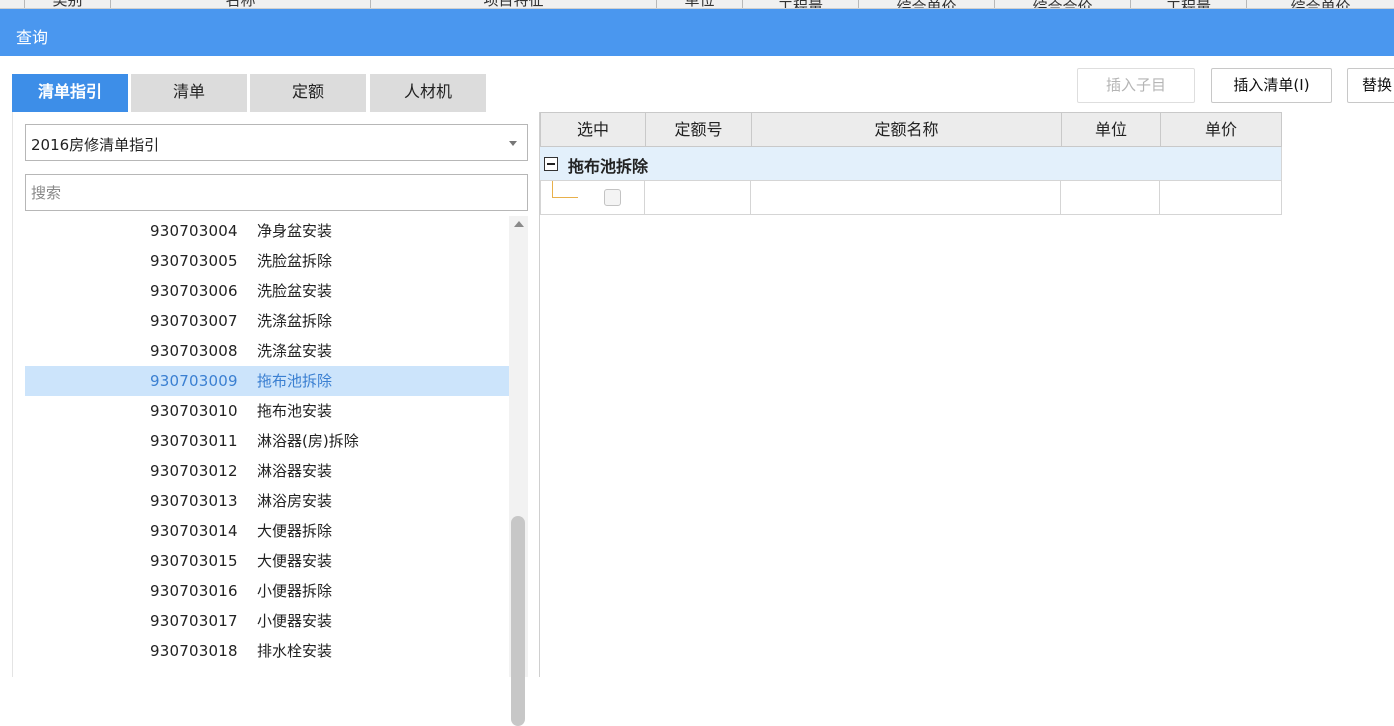 The width and height of the screenshot is (1394, 726). What do you see at coordinates (194, 231) in the screenshot?
I see `item-code: 930703004` at bounding box center [194, 231].